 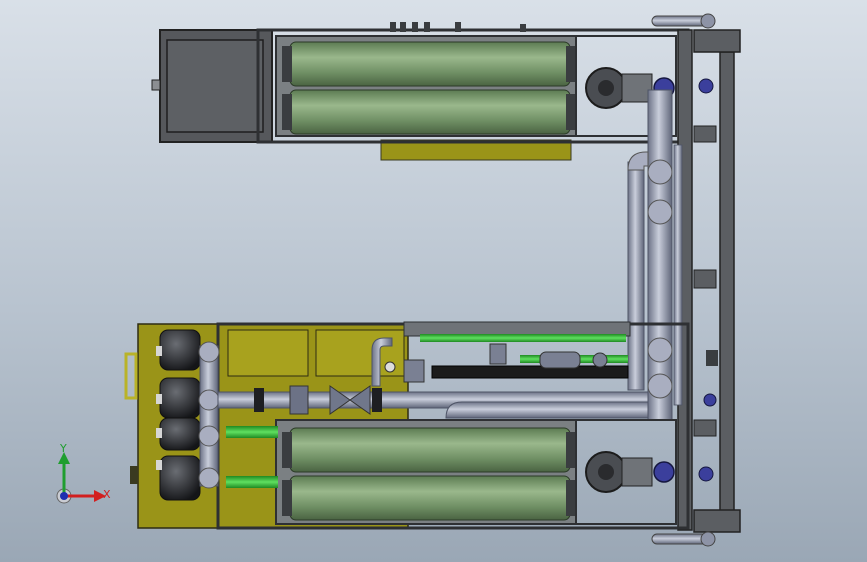 I want to click on bottom-pump-hub, so click(x=606, y=472).